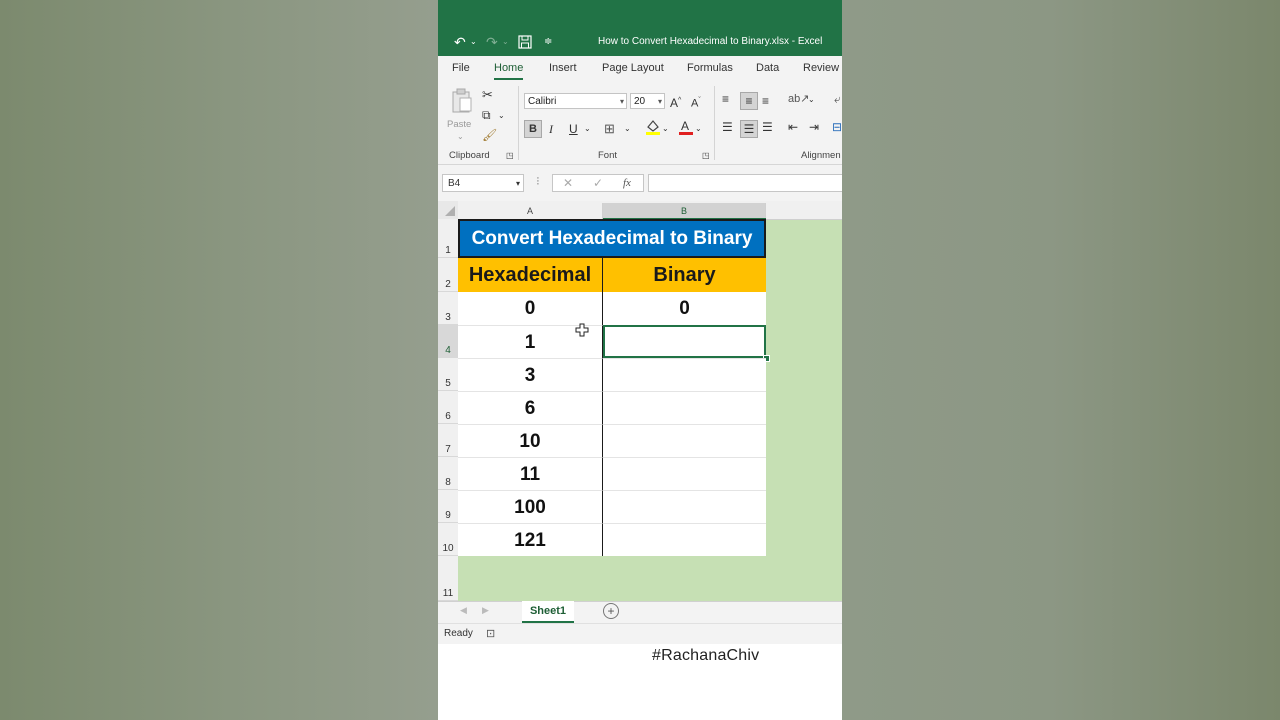  Describe the element at coordinates (448, 539) in the screenshot. I see `row-header-10: 10` at that location.